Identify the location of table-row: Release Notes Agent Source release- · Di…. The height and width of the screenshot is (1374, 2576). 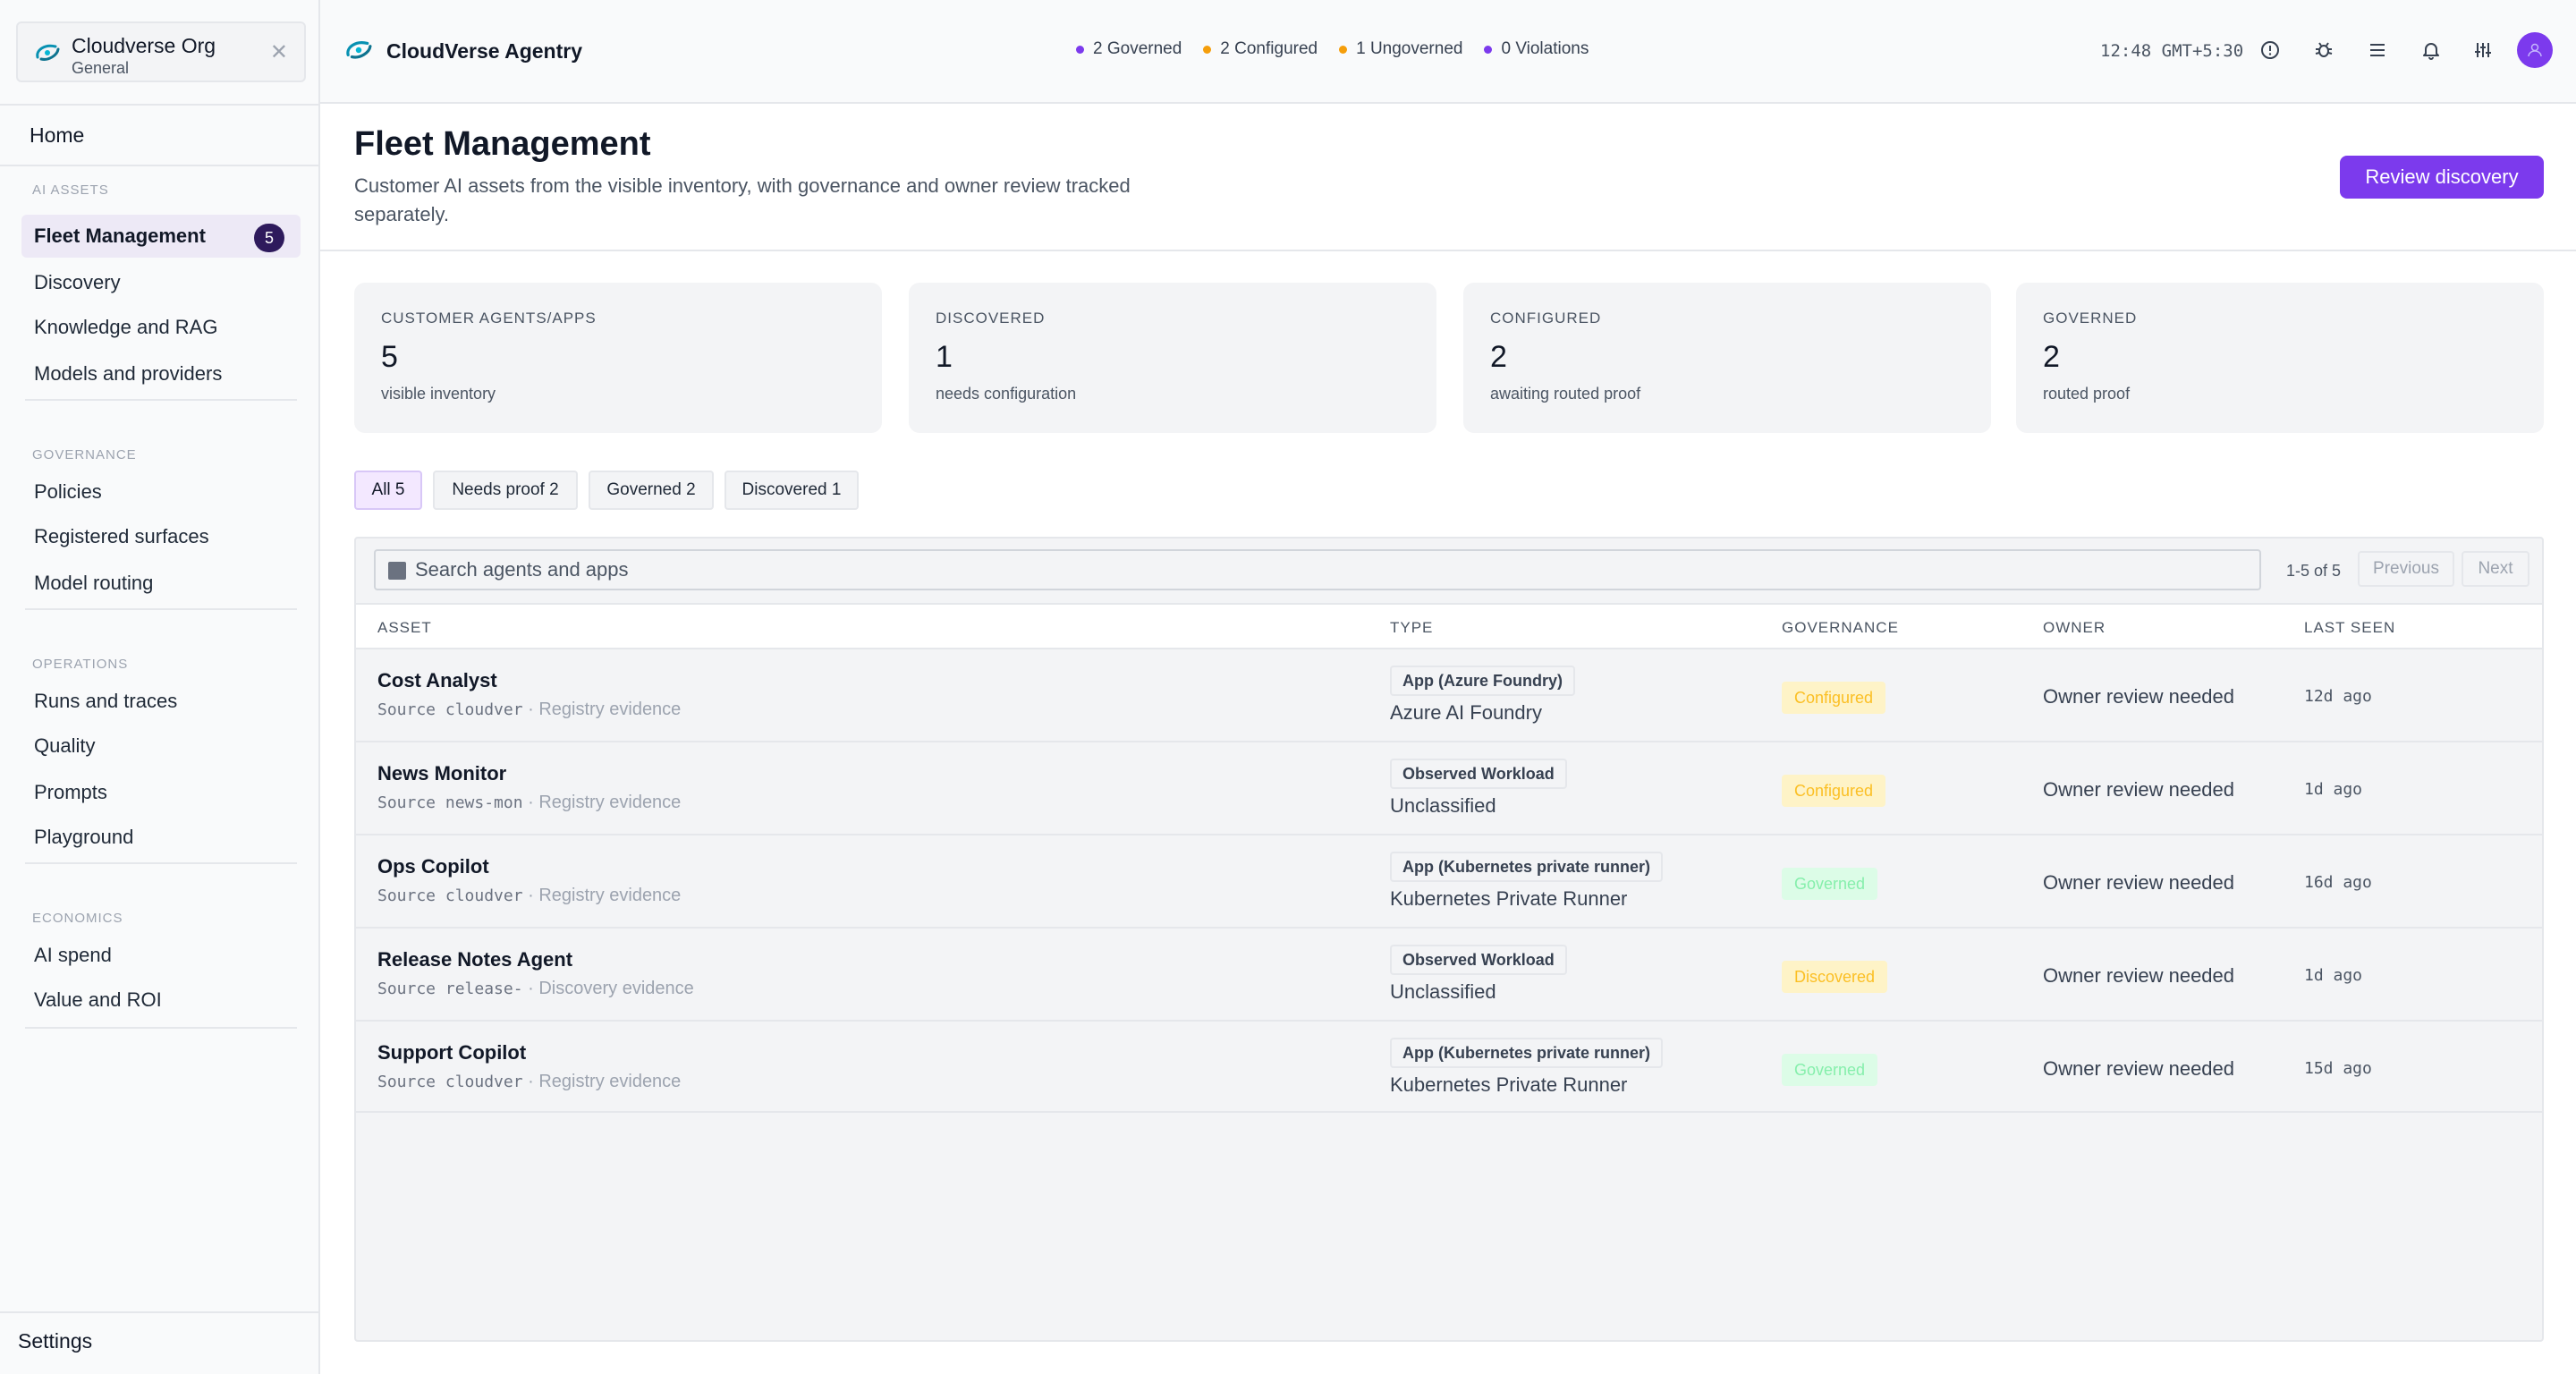
(1449, 973).